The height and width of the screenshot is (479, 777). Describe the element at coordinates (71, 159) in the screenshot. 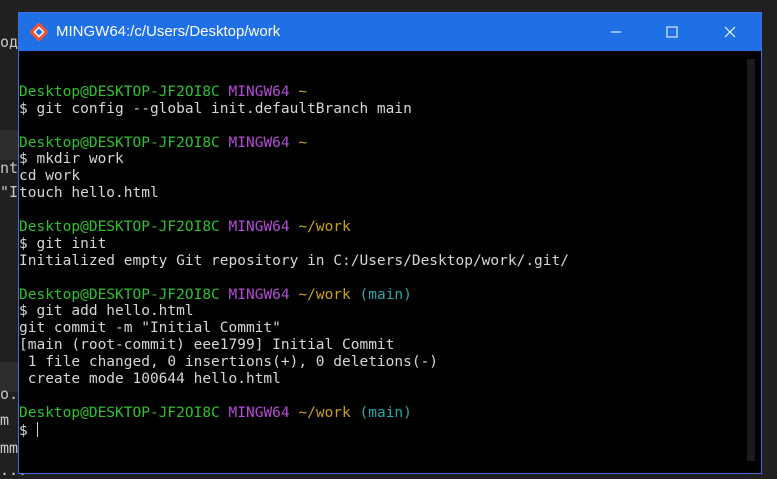

I see `output-text: $ mkdir work` at that location.